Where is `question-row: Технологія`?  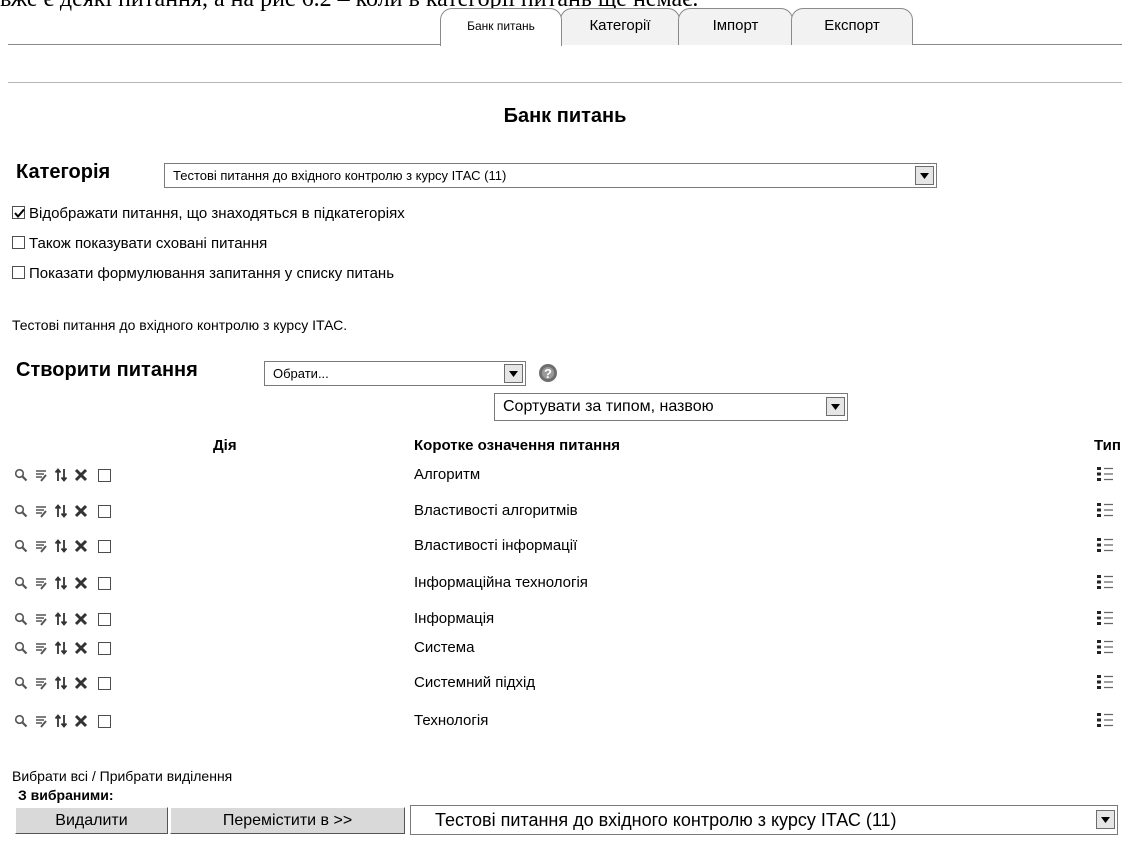 question-row: Технологія is located at coordinates (565, 721).